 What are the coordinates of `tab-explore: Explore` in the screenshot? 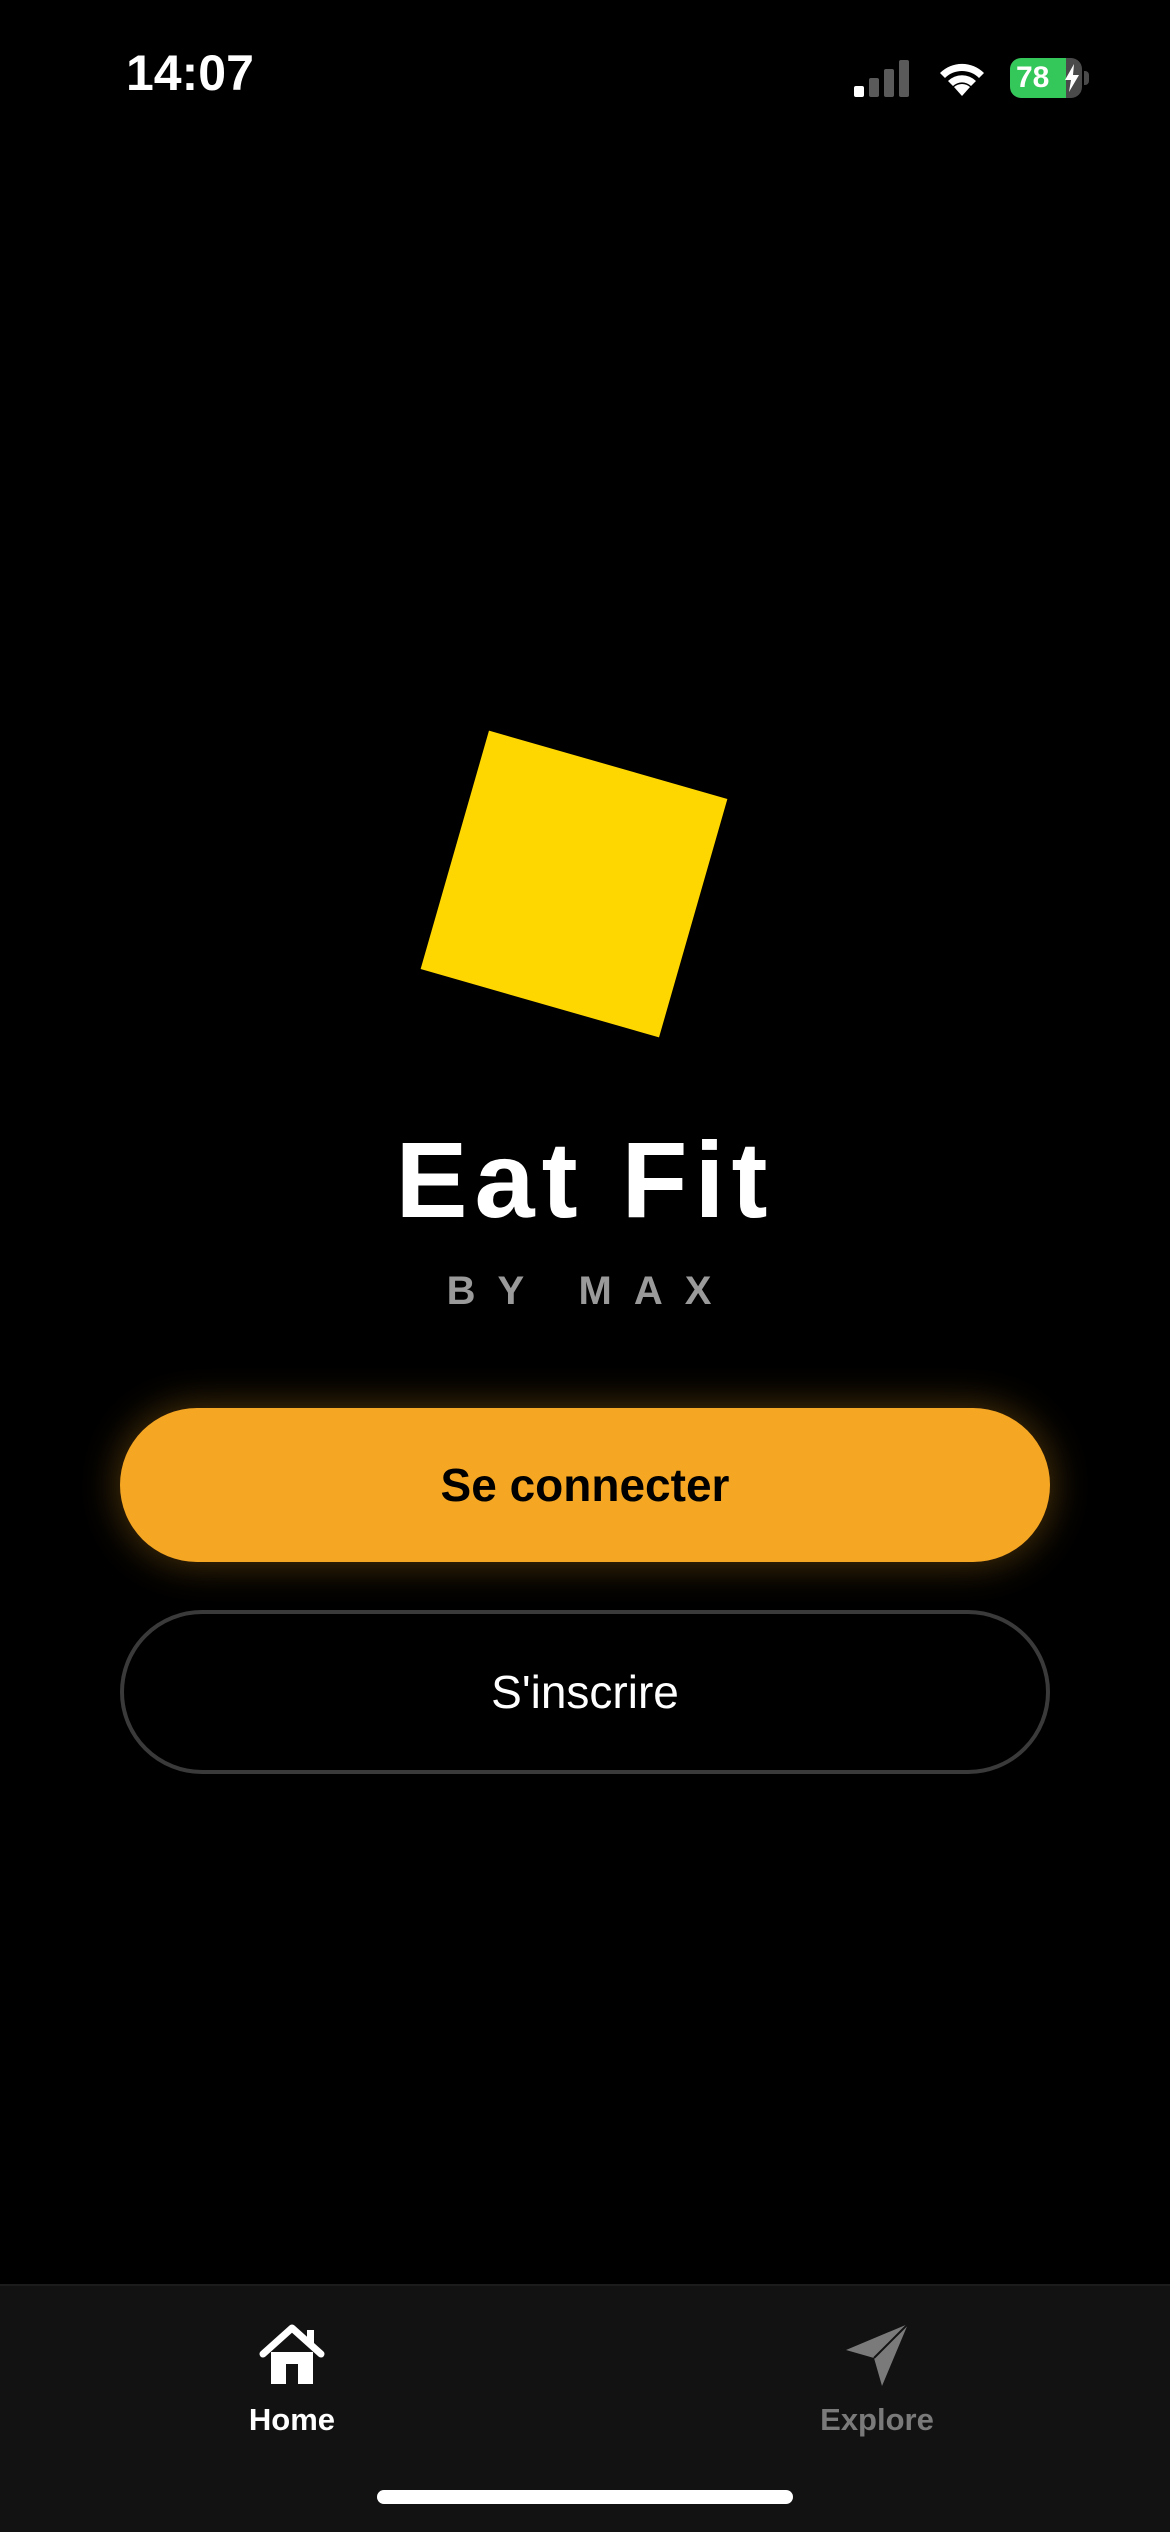 It's located at (877, 2376).